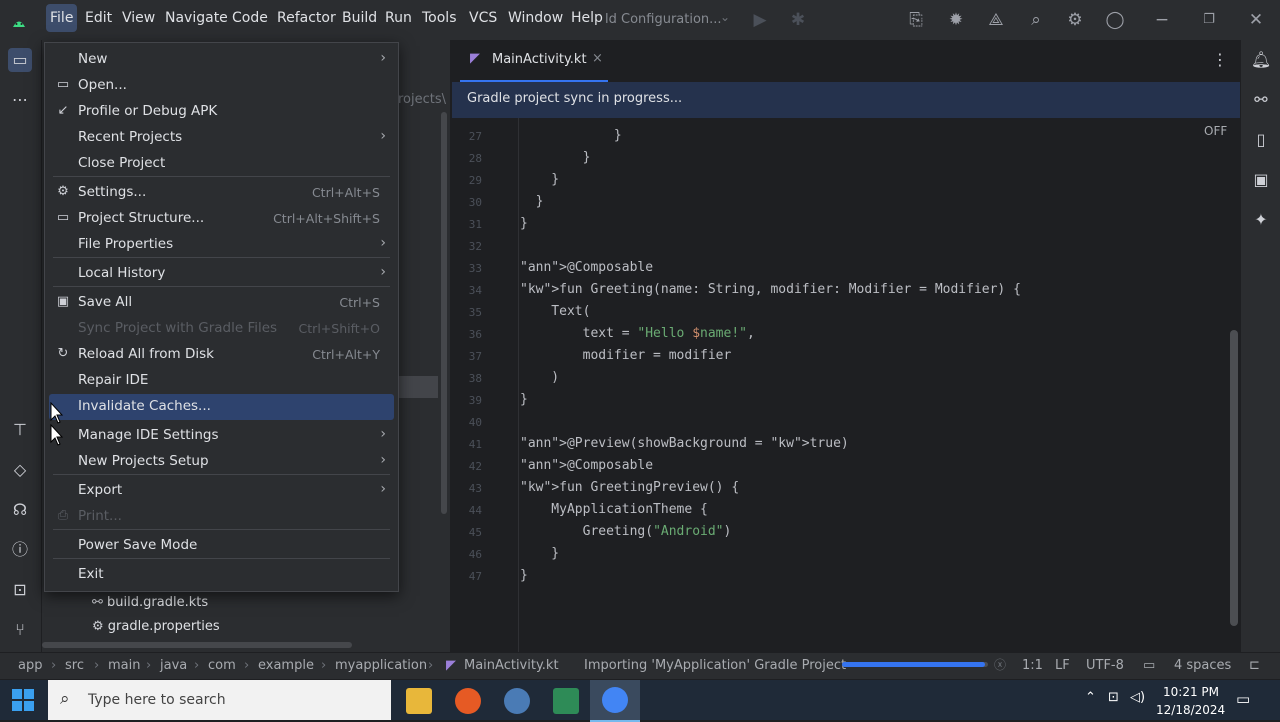 The width and height of the screenshot is (1280, 722). What do you see at coordinates (1062, 665) in the screenshot?
I see `line-separator: LF` at bounding box center [1062, 665].